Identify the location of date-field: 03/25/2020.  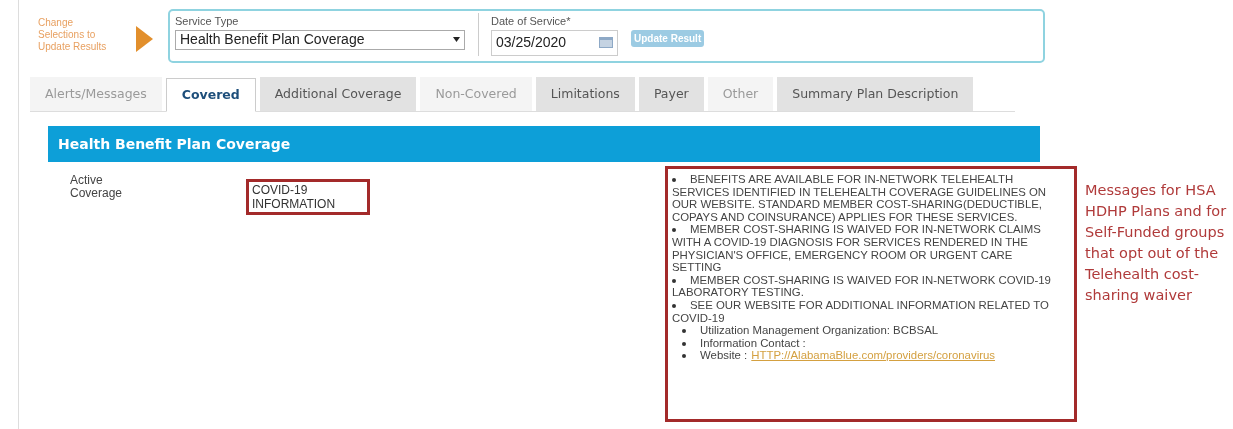
(554, 42).